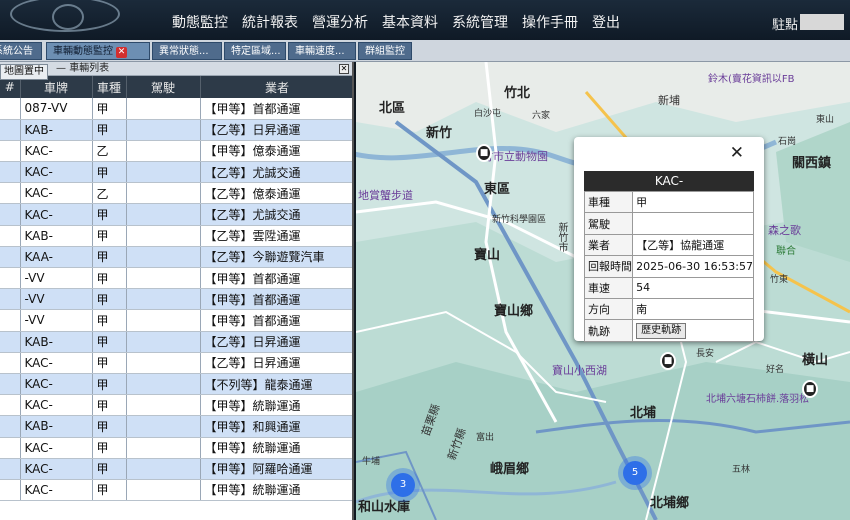 This screenshot has width=850, height=520. What do you see at coordinates (608, 223) in the screenshot?
I see `info-key: 駕駛` at bounding box center [608, 223].